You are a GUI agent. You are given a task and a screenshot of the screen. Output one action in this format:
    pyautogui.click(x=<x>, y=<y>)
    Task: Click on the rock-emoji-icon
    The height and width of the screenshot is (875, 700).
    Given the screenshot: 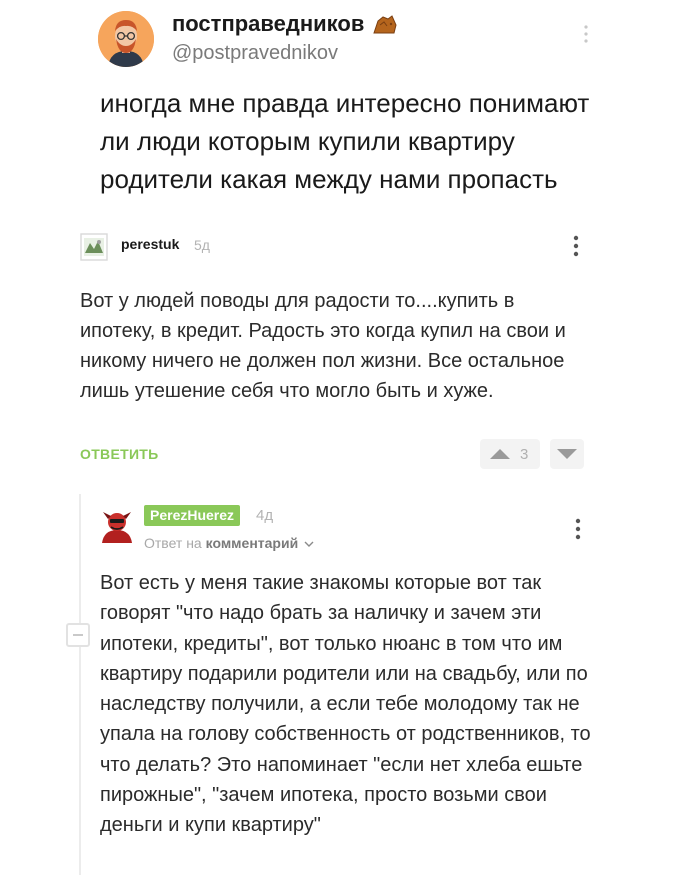 What is the action you would take?
    pyautogui.click(x=385, y=26)
    